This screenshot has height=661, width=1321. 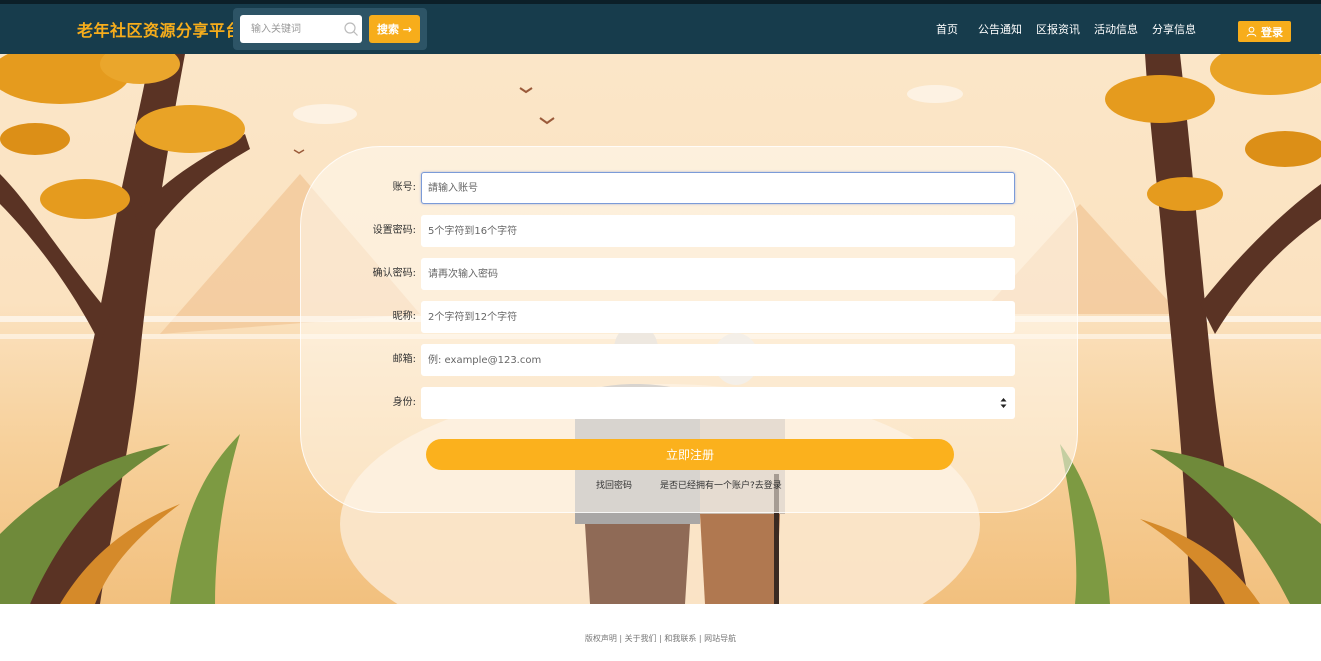 I want to click on form-row-identity: 身份:, so click(x=690, y=403).